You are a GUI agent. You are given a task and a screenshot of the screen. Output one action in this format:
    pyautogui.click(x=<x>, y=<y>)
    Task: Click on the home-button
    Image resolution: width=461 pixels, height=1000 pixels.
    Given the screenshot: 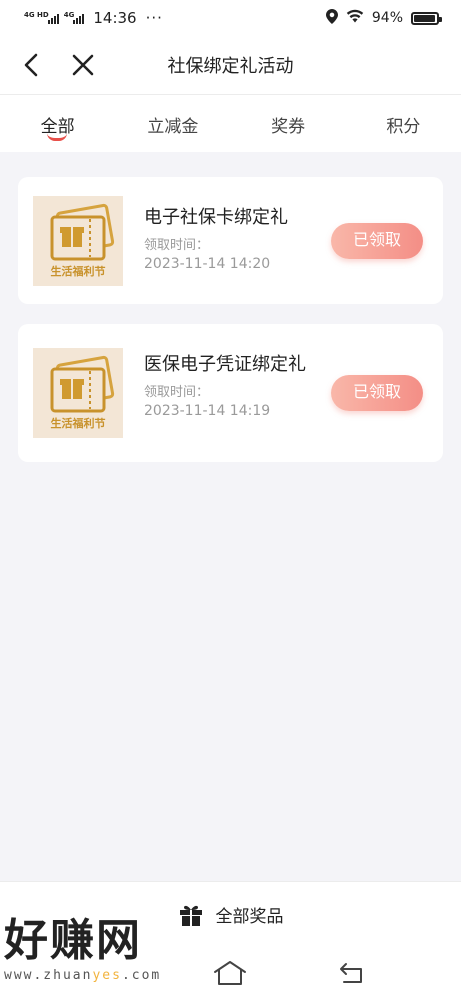 What is the action you would take?
    pyautogui.click(x=230, y=973)
    